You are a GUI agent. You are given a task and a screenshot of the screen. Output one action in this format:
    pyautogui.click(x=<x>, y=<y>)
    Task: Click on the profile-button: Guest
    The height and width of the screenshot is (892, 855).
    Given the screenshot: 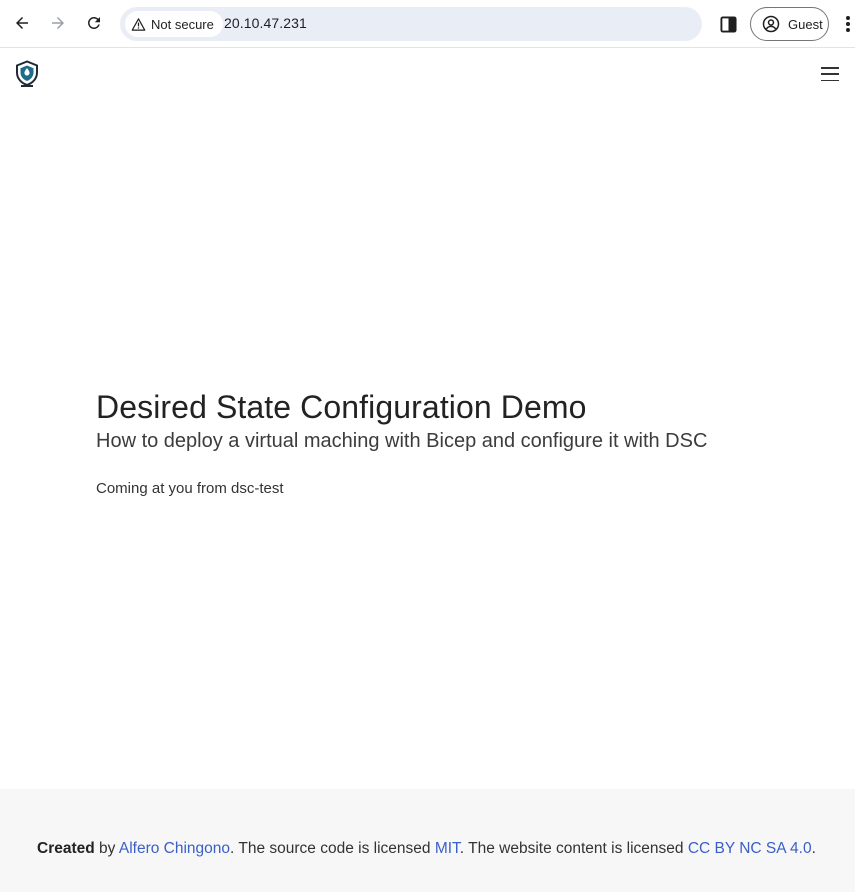 What is the action you would take?
    pyautogui.click(x=789, y=24)
    